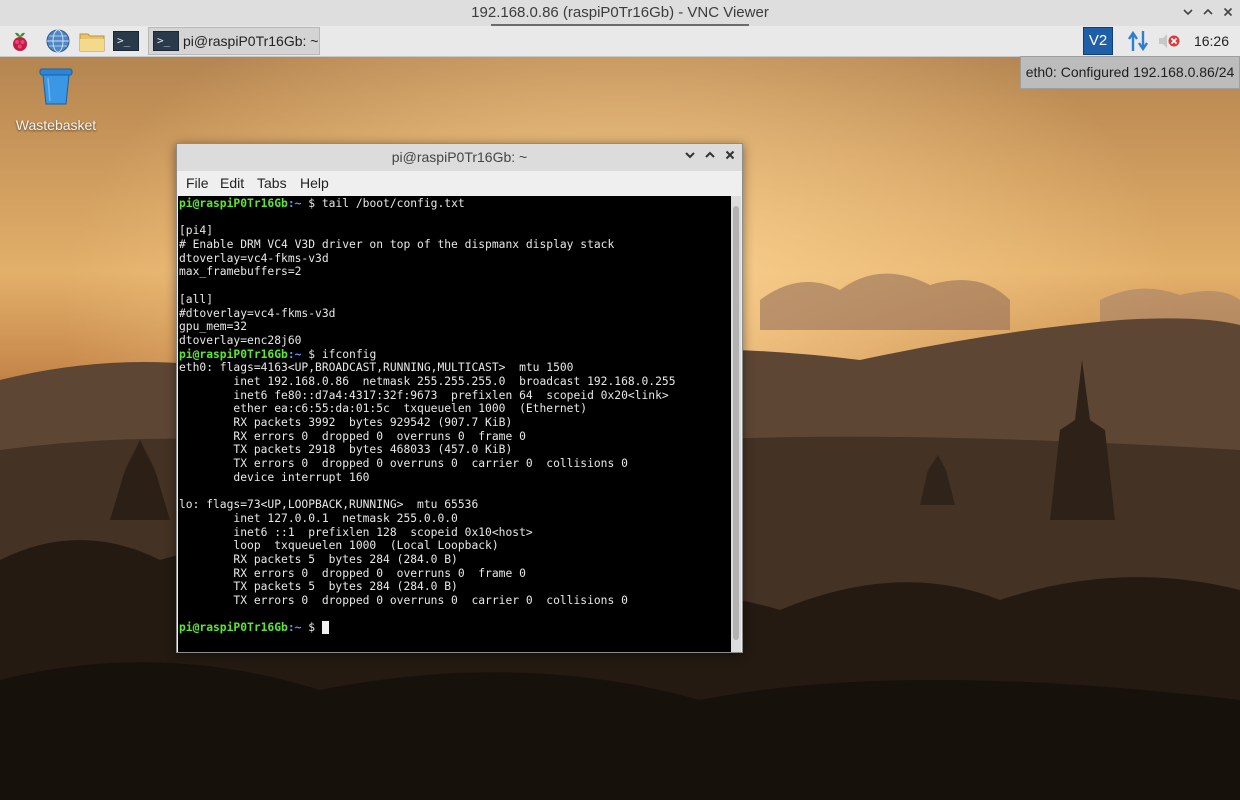 The image size is (1240, 800). I want to click on terminal-scrollbar-thumb, so click(736, 423).